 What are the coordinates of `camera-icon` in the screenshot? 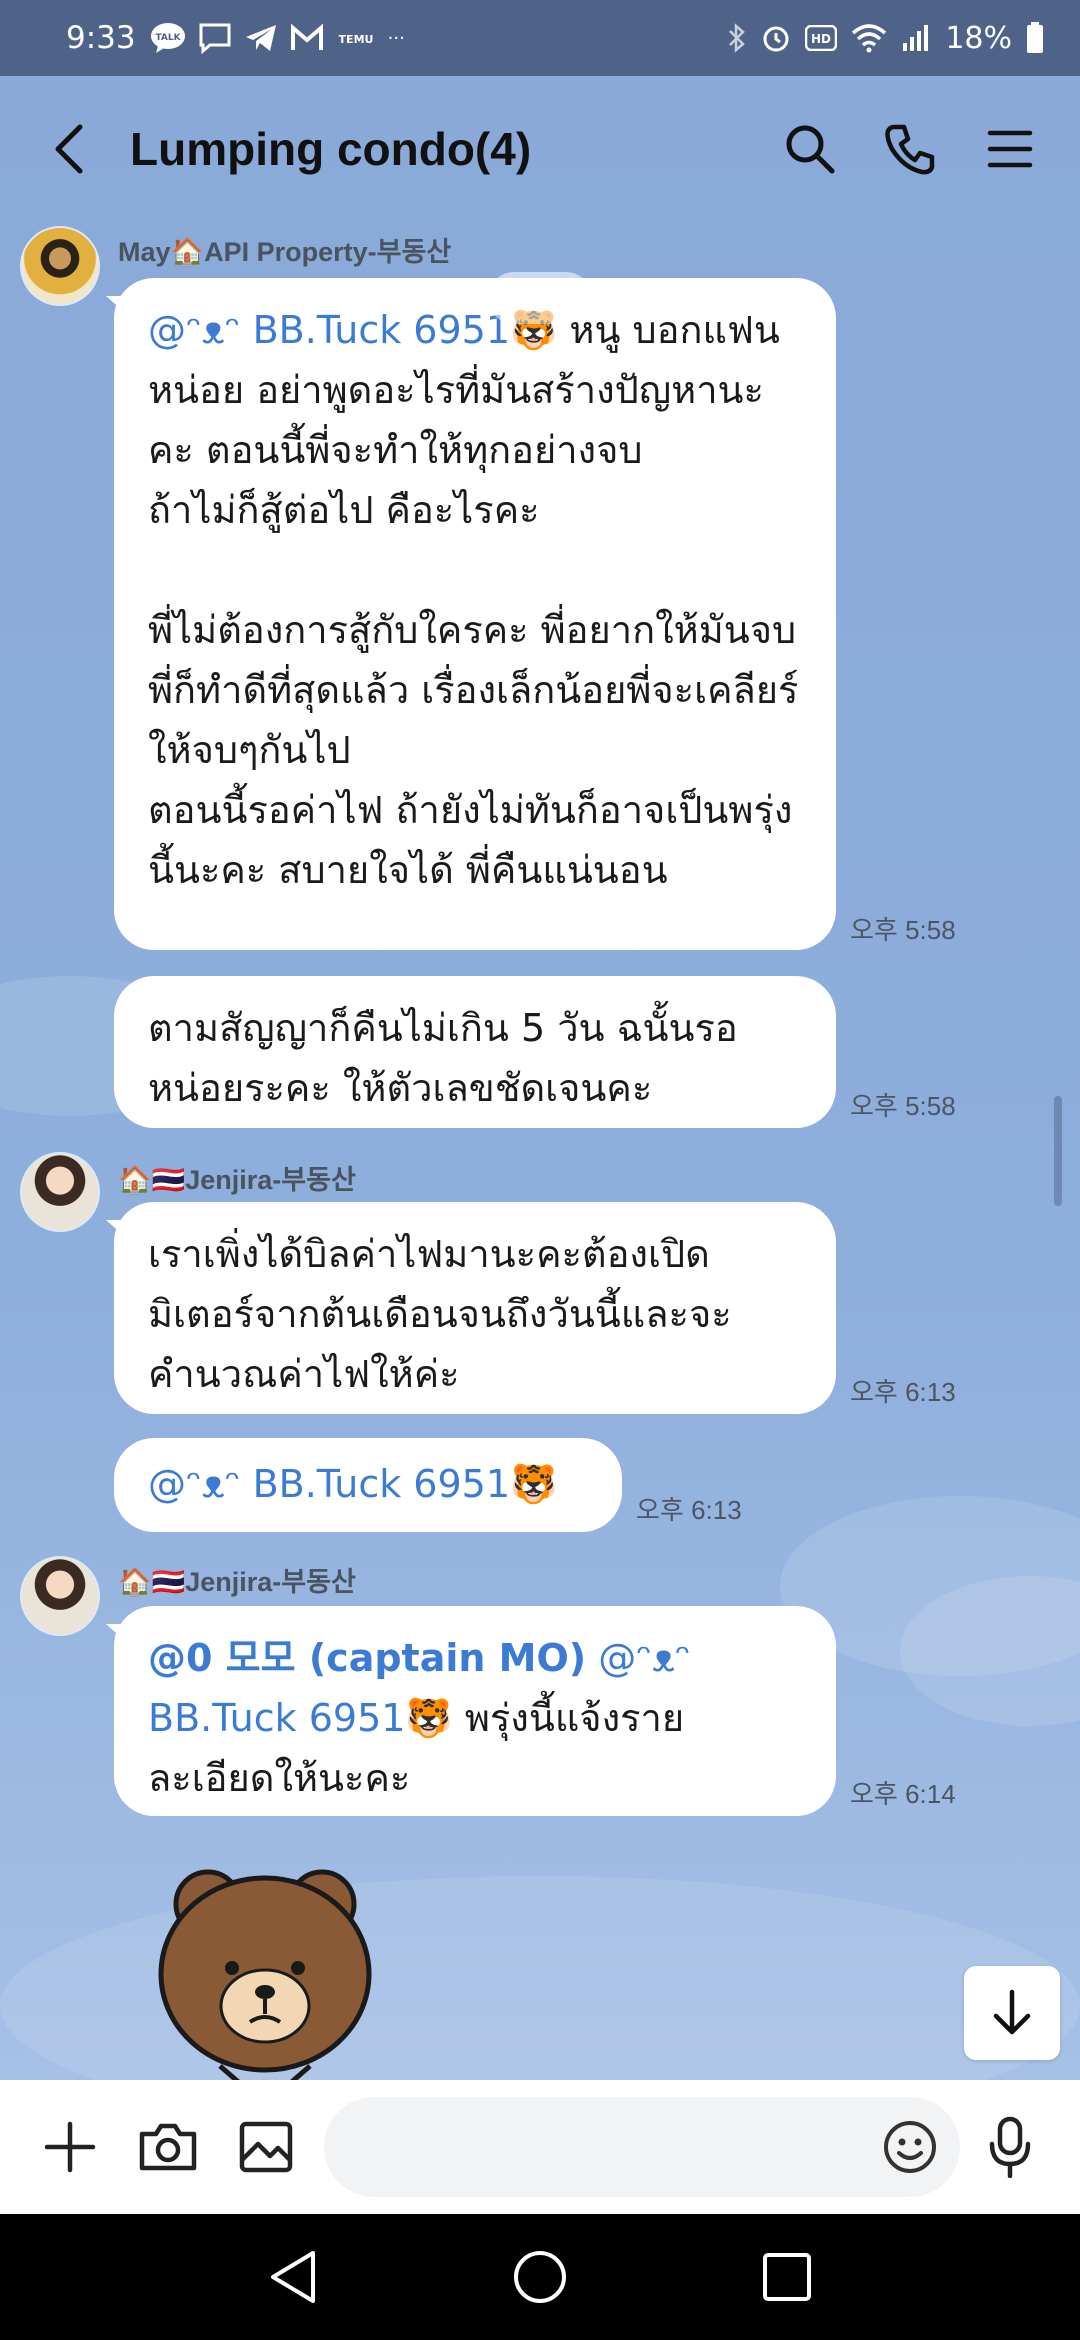 It's located at (168, 2147).